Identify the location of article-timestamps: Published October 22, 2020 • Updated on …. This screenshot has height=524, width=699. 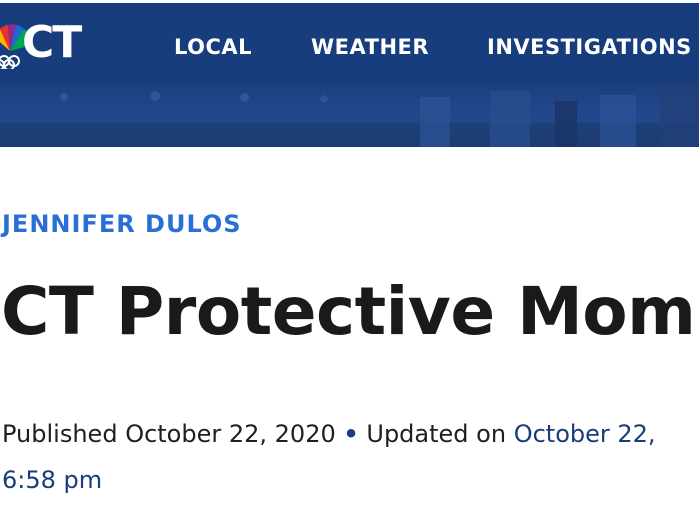
(329, 434).